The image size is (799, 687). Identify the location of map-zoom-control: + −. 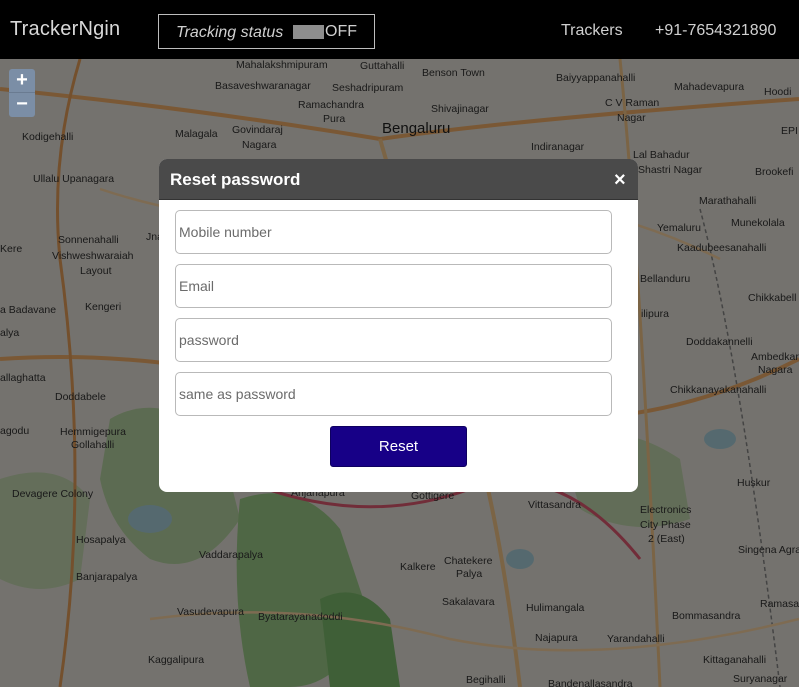
(22, 93).